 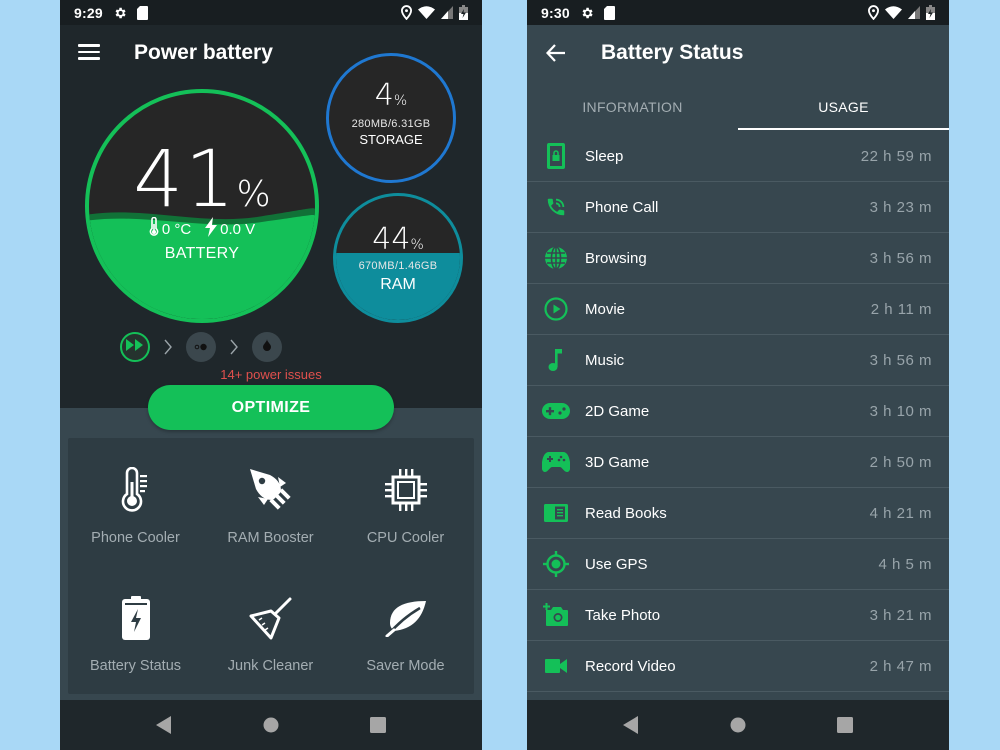 What do you see at coordinates (738, 615) in the screenshot?
I see `usage-item-take-photo: Take Photo 3 h 21 m` at bounding box center [738, 615].